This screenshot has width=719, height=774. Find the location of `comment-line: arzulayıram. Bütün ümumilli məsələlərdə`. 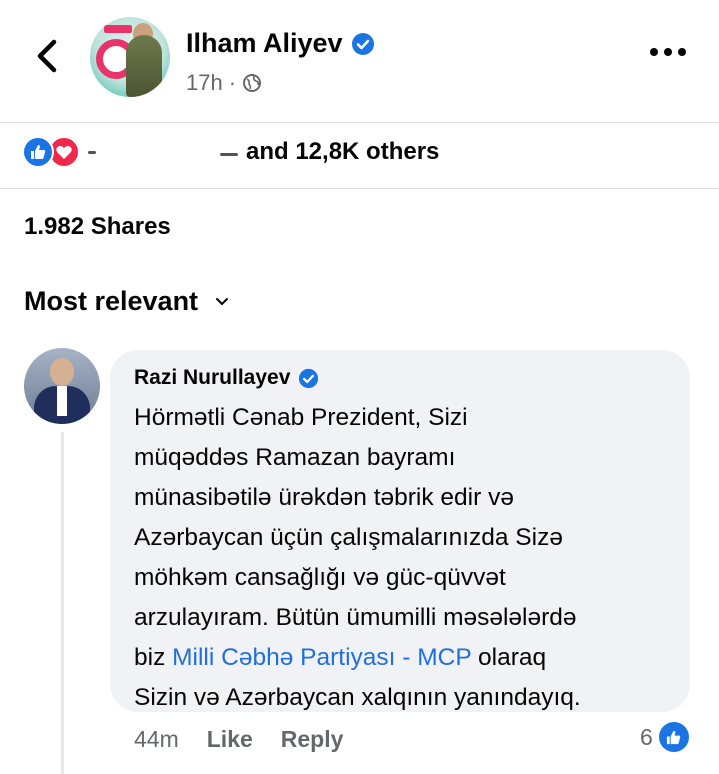

comment-line: arzulayıram. Bütün ümumilli məsələlərdə is located at coordinates (355, 617).